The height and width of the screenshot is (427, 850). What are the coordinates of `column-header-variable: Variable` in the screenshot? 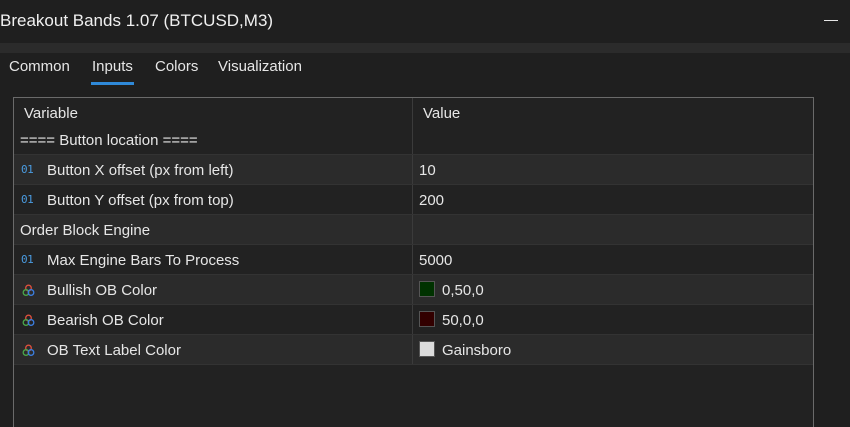 It's located at (51, 113).